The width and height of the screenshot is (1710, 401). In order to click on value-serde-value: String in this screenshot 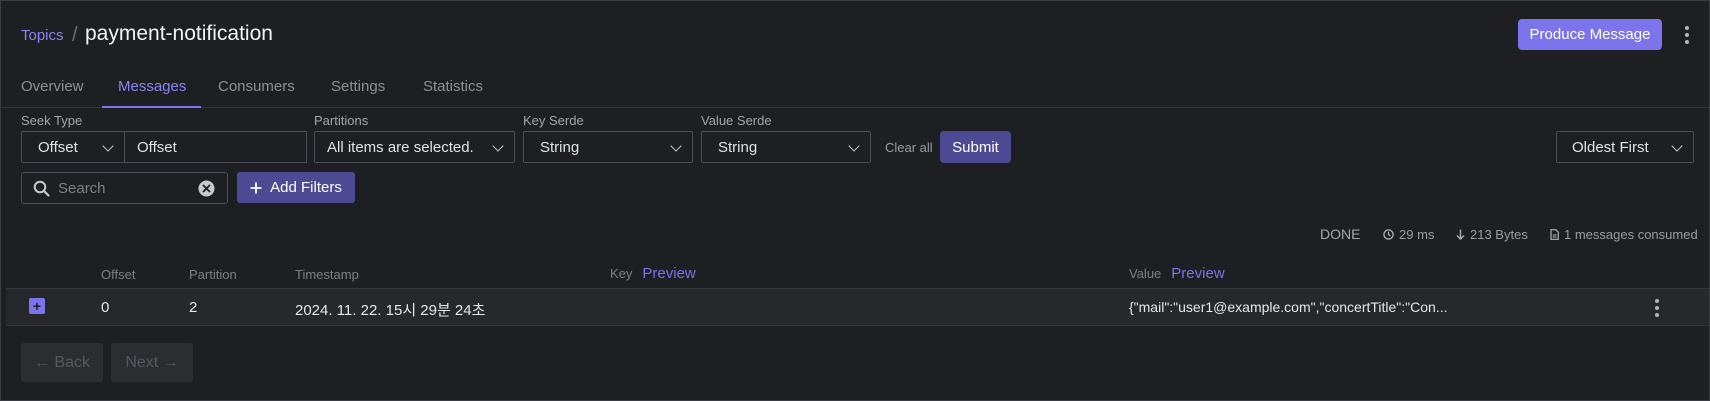, I will do `click(738, 147)`.